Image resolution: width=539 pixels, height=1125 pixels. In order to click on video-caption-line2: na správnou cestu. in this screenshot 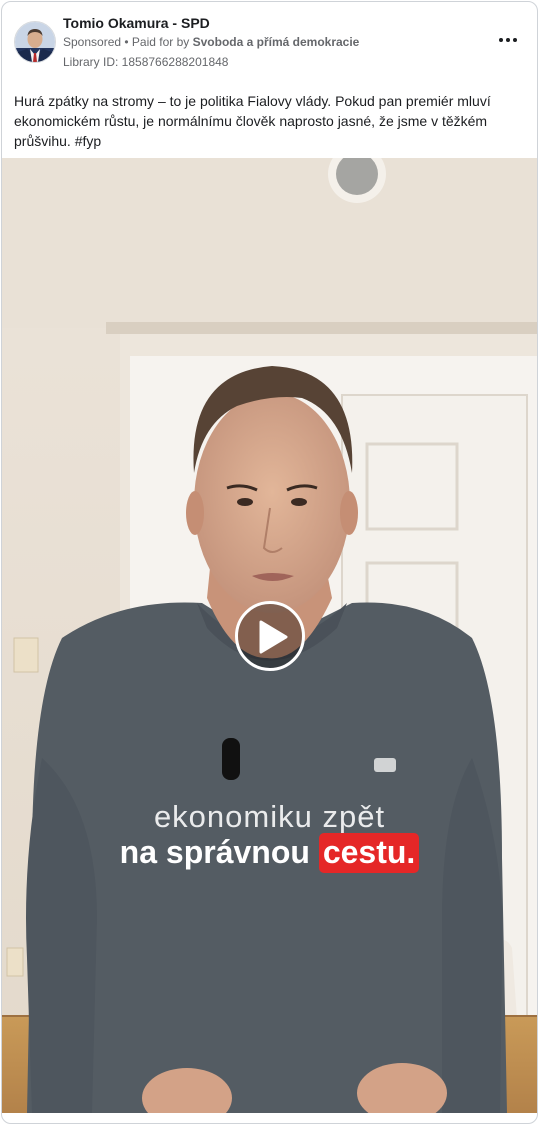, I will do `click(269, 853)`.